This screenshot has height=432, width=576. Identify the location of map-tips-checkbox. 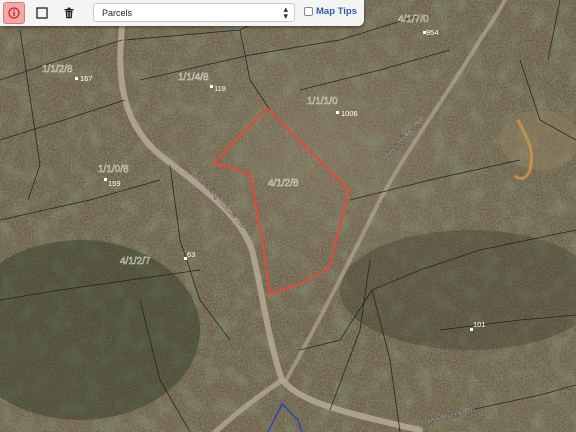
(308, 11).